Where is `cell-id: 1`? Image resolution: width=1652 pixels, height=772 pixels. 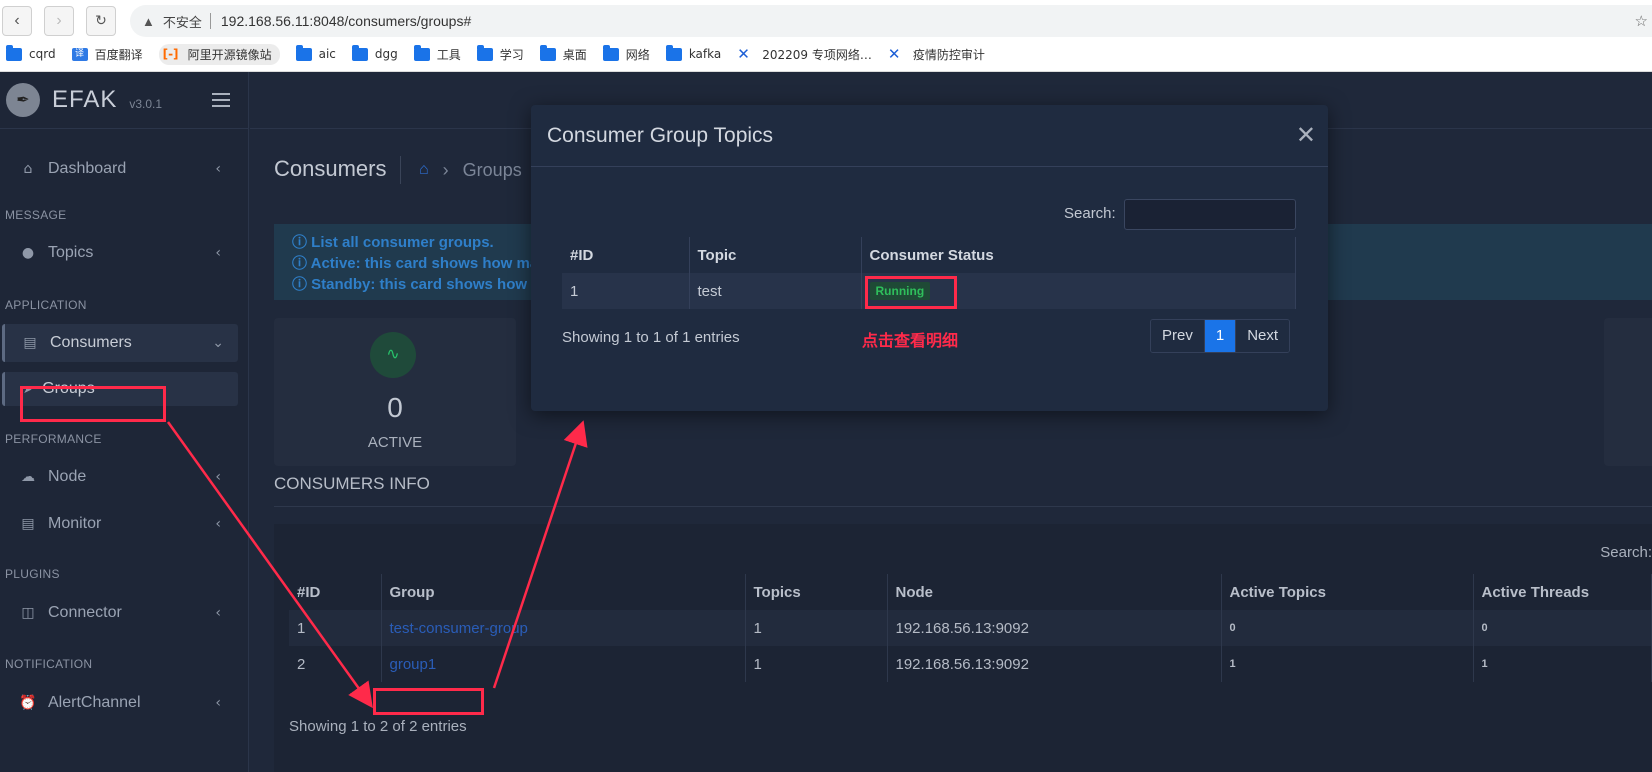
cell-id: 1 is located at coordinates (335, 628).